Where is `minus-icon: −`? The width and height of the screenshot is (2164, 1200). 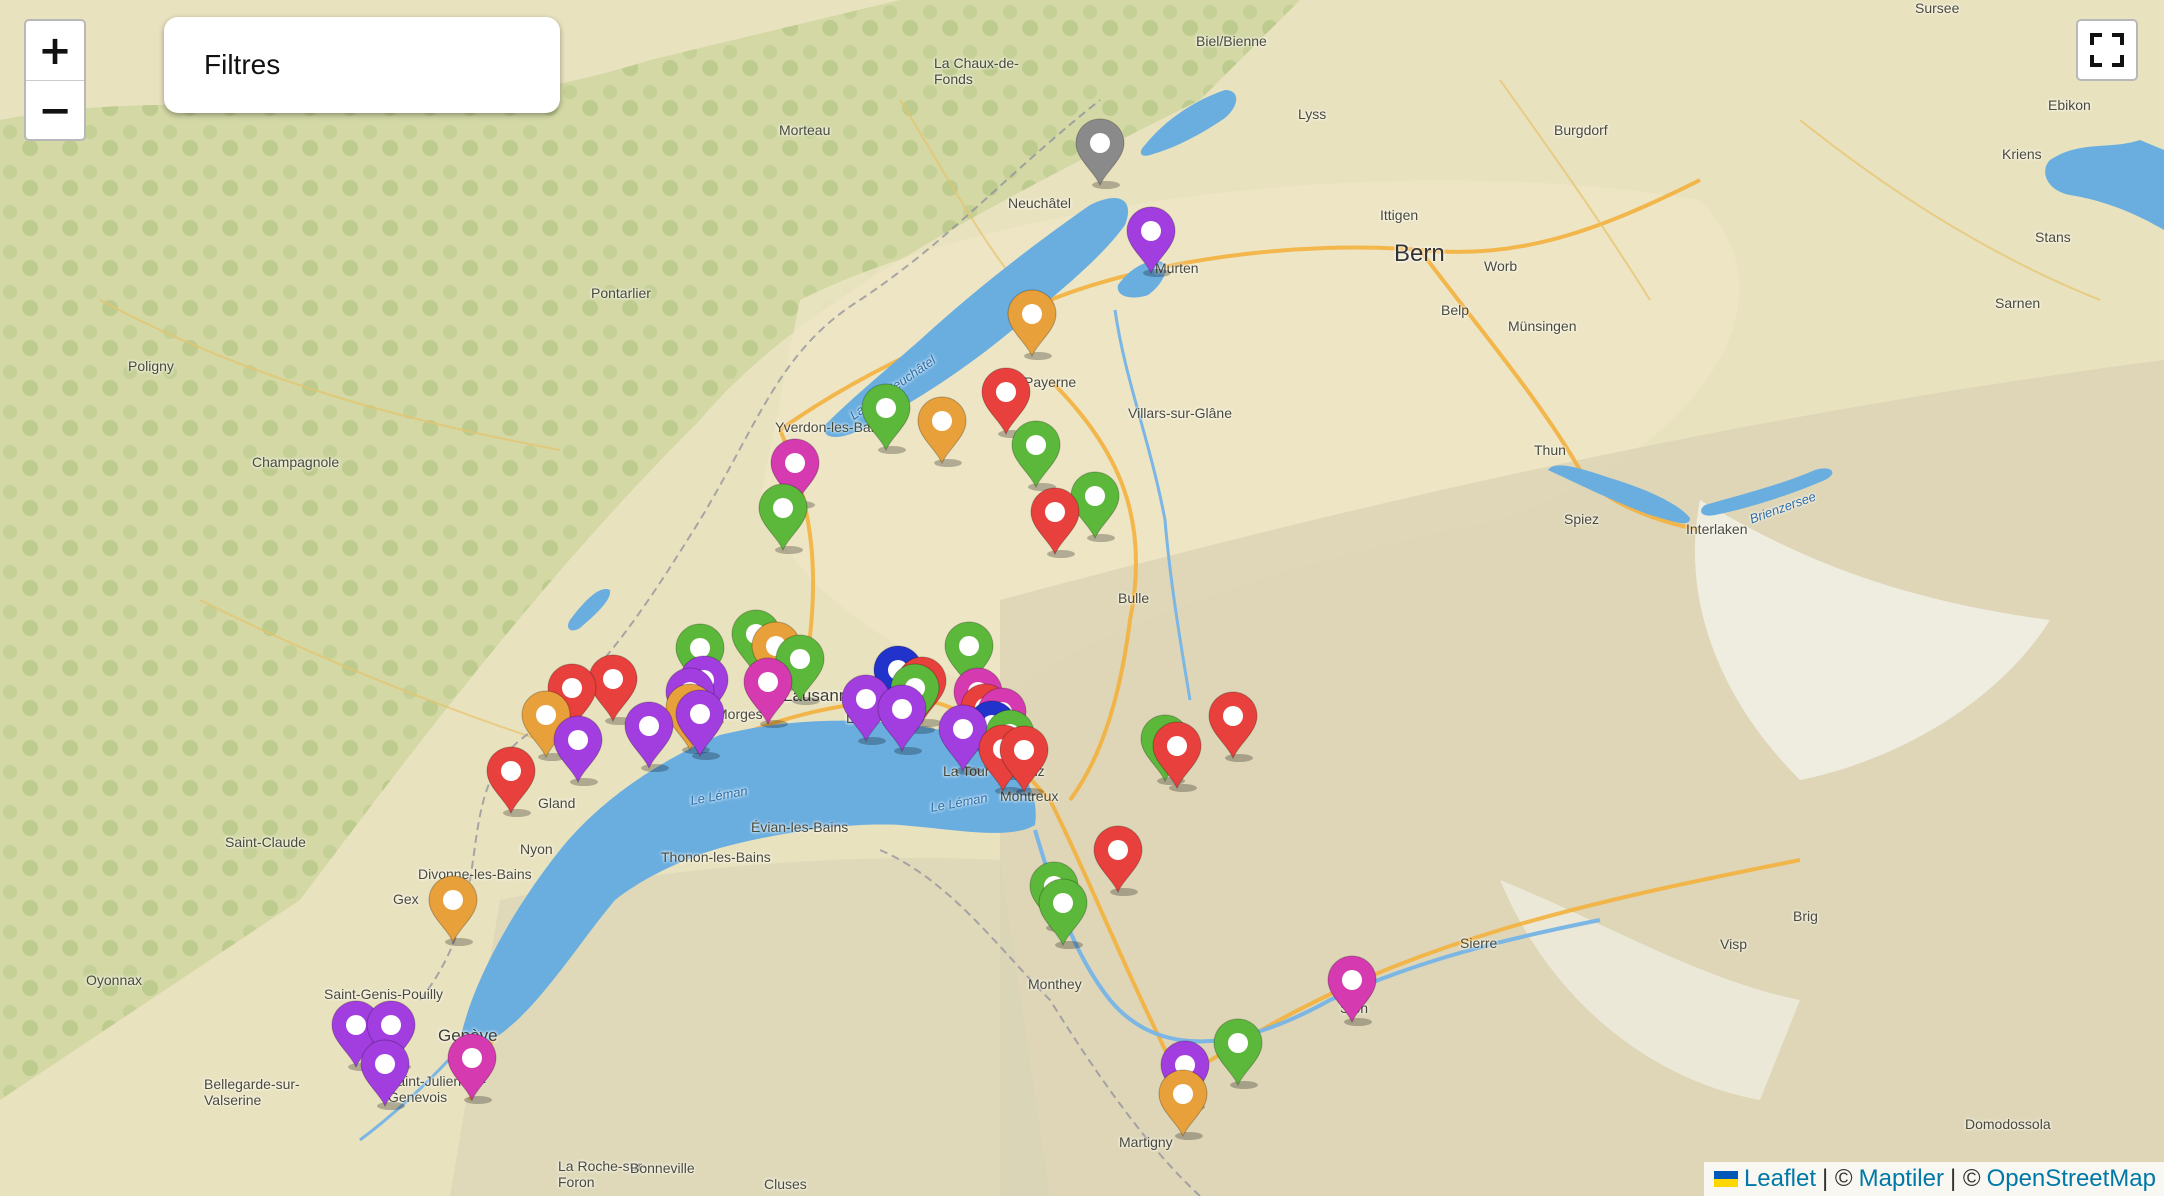
minus-icon: − is located at coordinates (55, 110).